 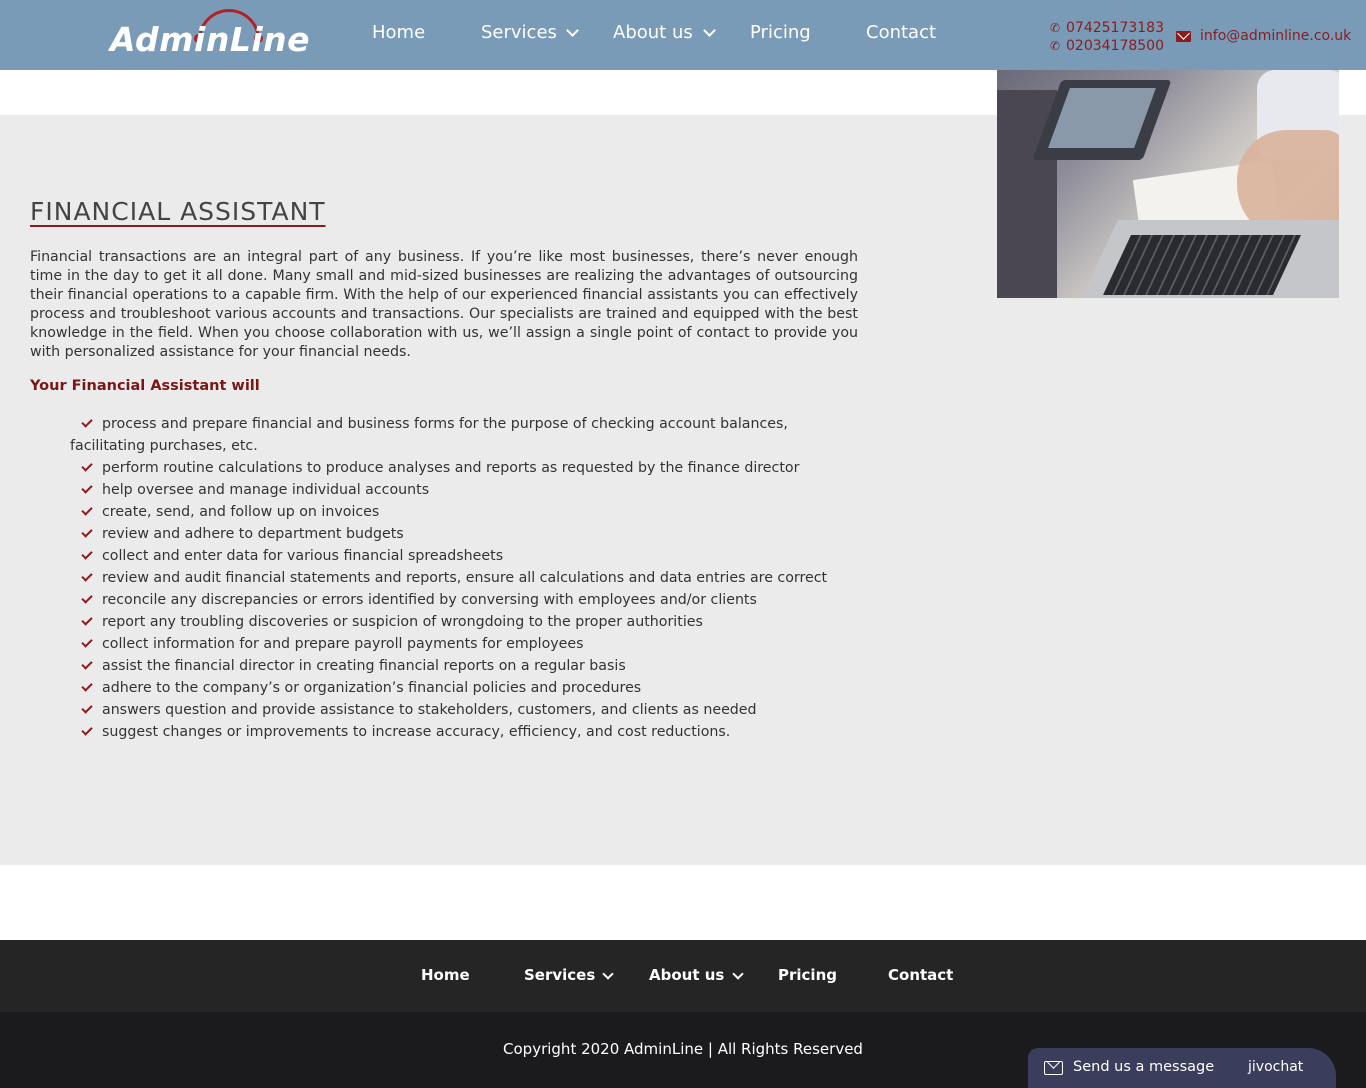 What do you see at coordinates (241, 512) in the screenshot?
I see `duty-text: create, send, and follow up on invoices` at bounding box center [241, 512].